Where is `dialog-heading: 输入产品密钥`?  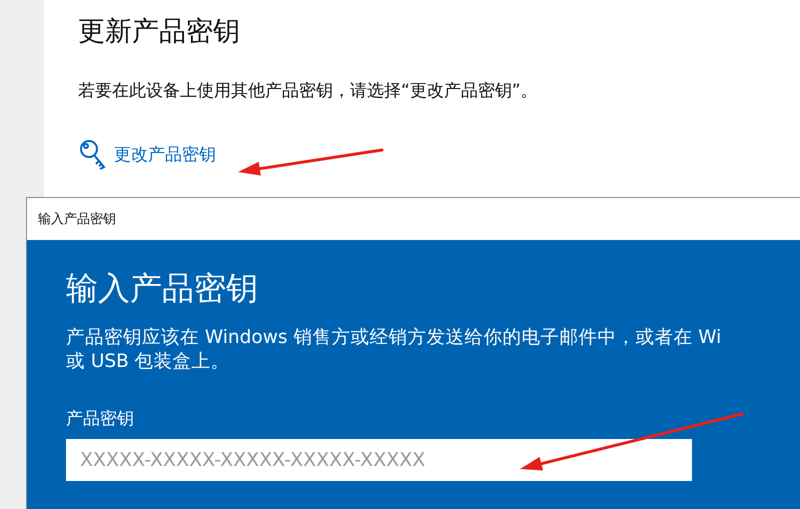
dialog-heading: 输入产品密钥 is located at coordinates (162, 288).